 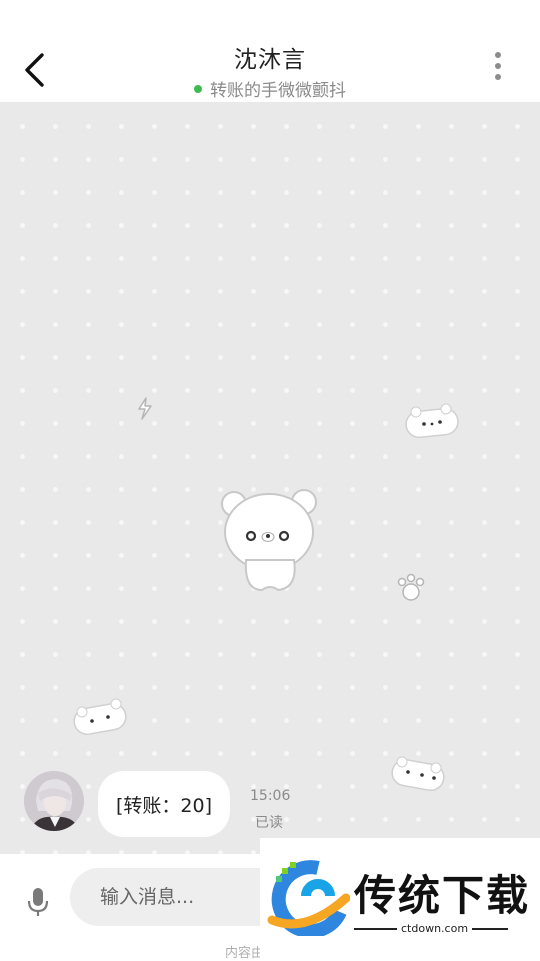 I want to click on microphone-icon, so click(x=38, y=902).